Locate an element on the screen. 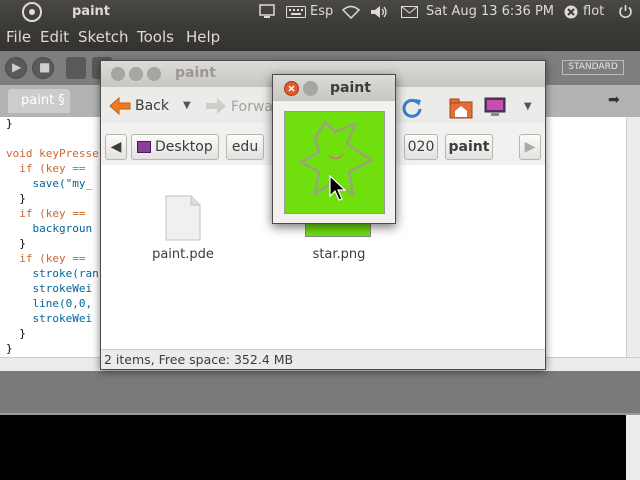 The height and width of the screenshot is (480, 640). breadcrumb-edu: edu is located at coordinates (245, 147).